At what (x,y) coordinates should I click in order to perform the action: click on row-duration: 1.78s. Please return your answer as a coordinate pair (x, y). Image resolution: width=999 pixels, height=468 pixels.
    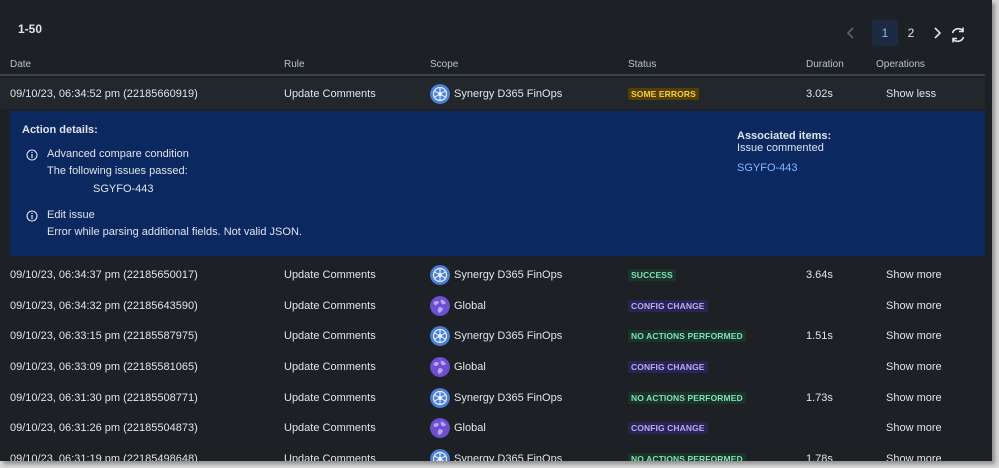
    Looking at the image, I should click on (819, 457).